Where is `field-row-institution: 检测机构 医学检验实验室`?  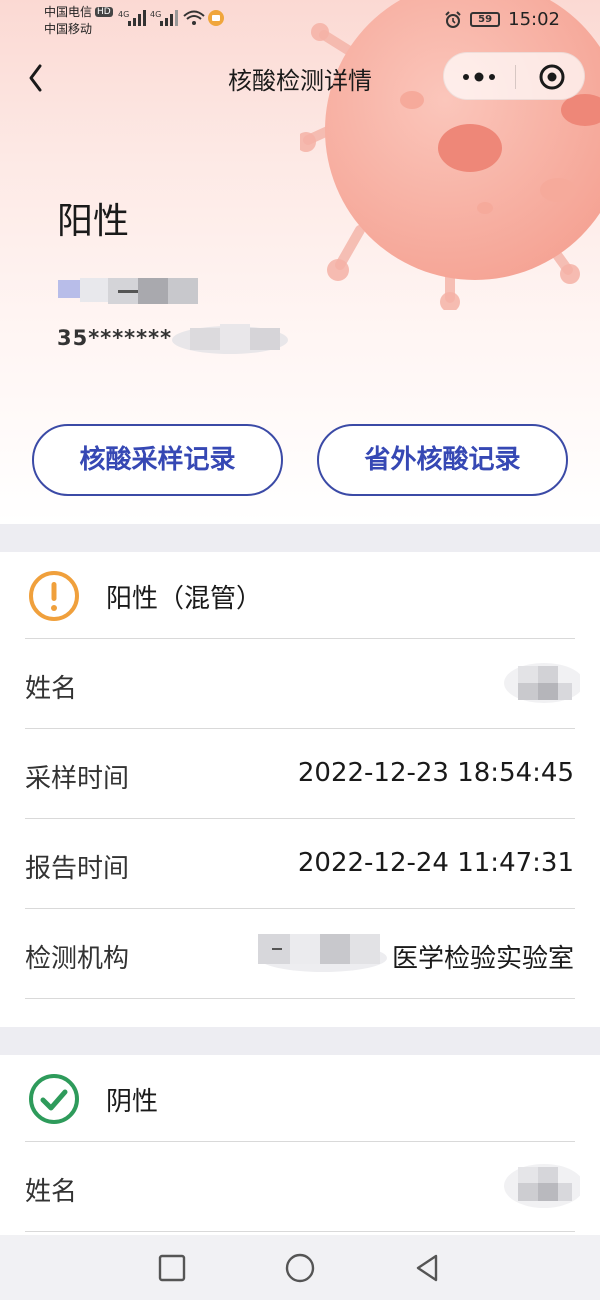
field-row-institution: 检测机构 医学检验实验室 is located at coordinates (300, 953).